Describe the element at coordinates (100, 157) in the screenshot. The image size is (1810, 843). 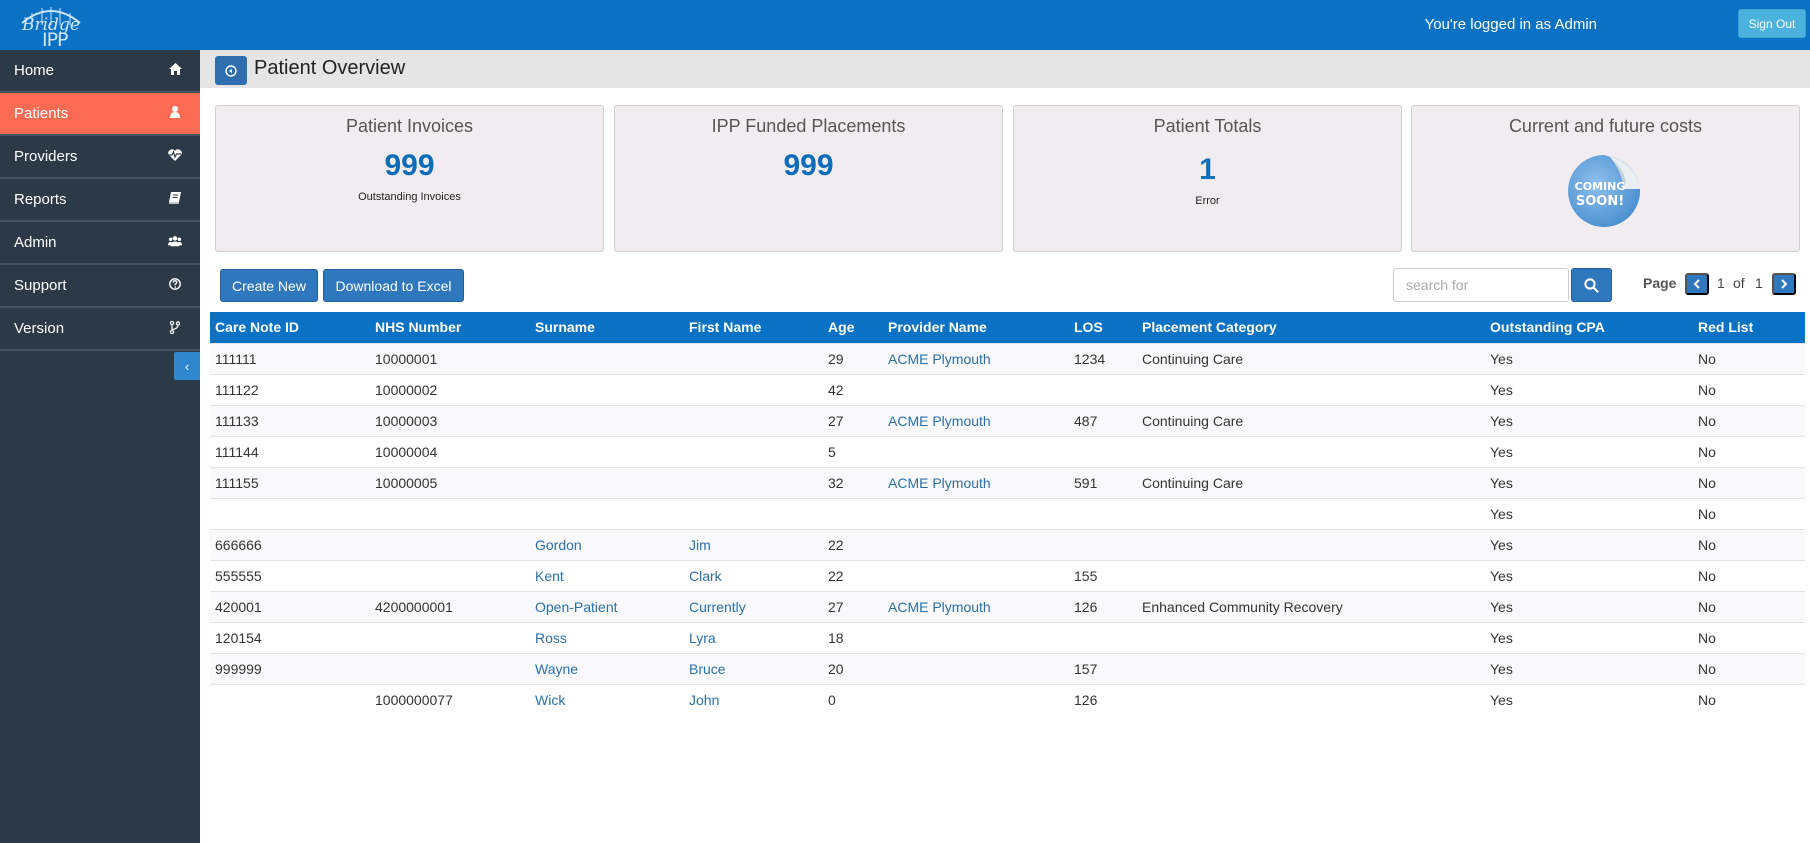
I see `sidebar-item-providers: Providers` at that location.